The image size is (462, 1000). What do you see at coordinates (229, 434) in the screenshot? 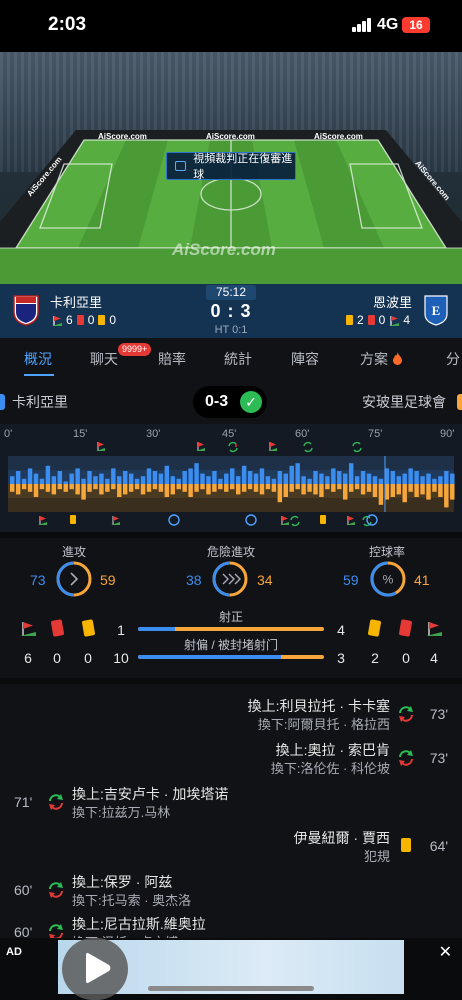
I see `timeline-tick: 45'` at bounding box center [229, 434].